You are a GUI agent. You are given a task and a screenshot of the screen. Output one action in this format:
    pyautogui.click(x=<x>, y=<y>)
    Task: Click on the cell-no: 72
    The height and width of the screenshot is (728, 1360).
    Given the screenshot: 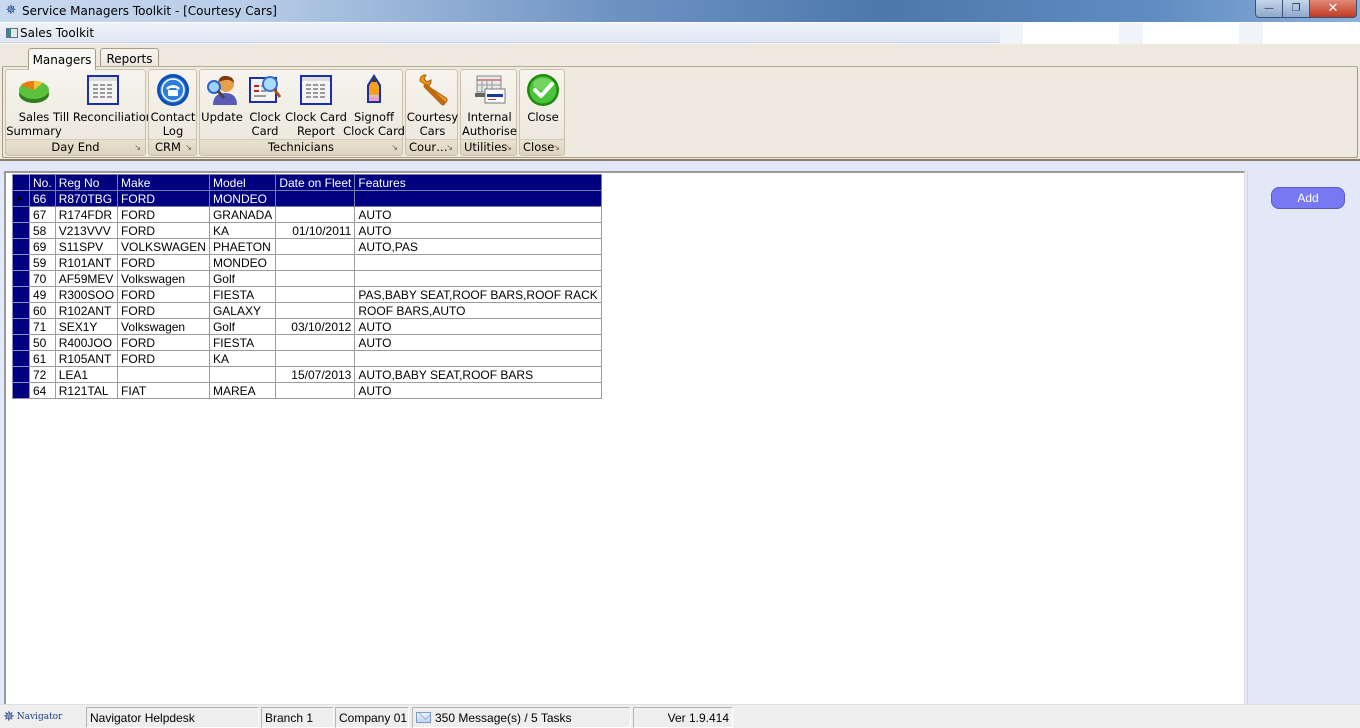 What is the action you would take?
    pyautogui.click(x=42, y=374)
    